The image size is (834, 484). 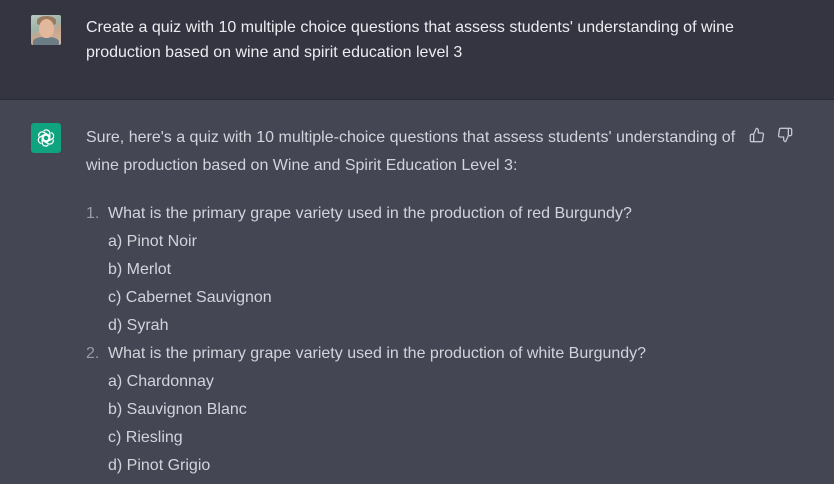 I want to click on answer-option: c) Cabernet Sauvignon, so click(x=190, y=297).